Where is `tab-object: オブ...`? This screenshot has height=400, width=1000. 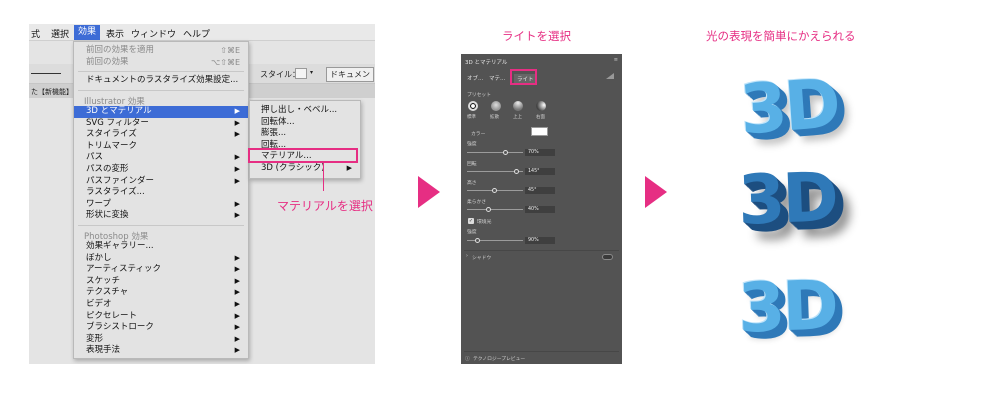 tab-object: オブ... is located at coordinates (475, 78).